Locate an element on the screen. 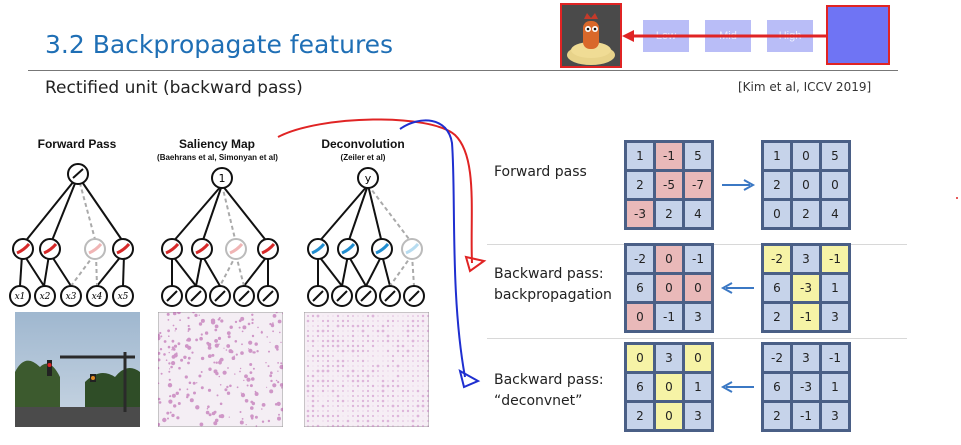 This screenshot has width=961, height=445. forward-input-nodes: x1 x2 x3 x4 x5 is located at coordinates (71, 296).